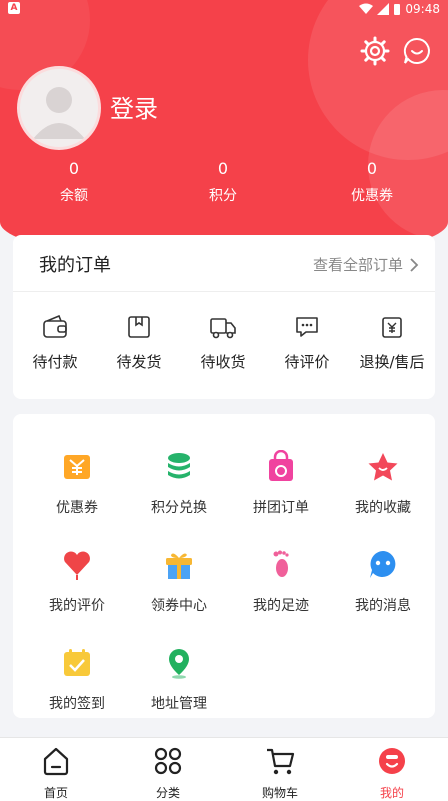 The width and height of the screenshot is (448, 801). Describe the element at coordinates (383, 564) in the screenshot. I see `message-icon` at that location.